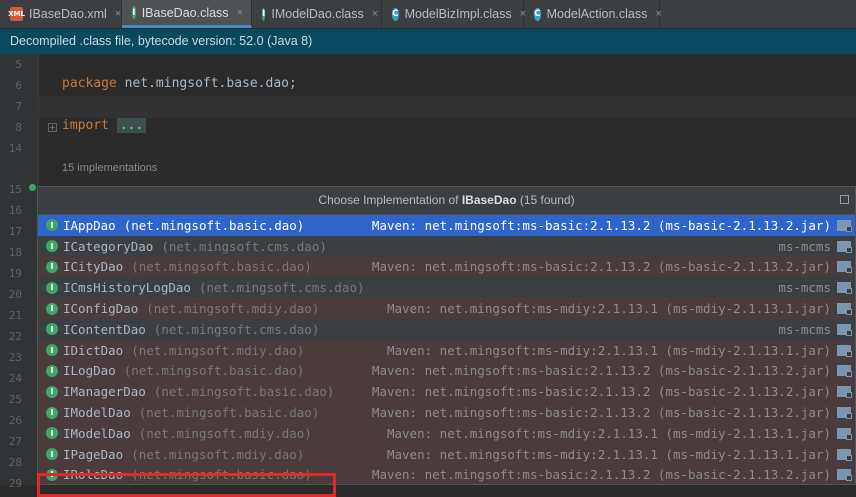  Describe the element at coordinates (93, 267) in the screenshot. I see `impl-name: ICityDao` at that location.